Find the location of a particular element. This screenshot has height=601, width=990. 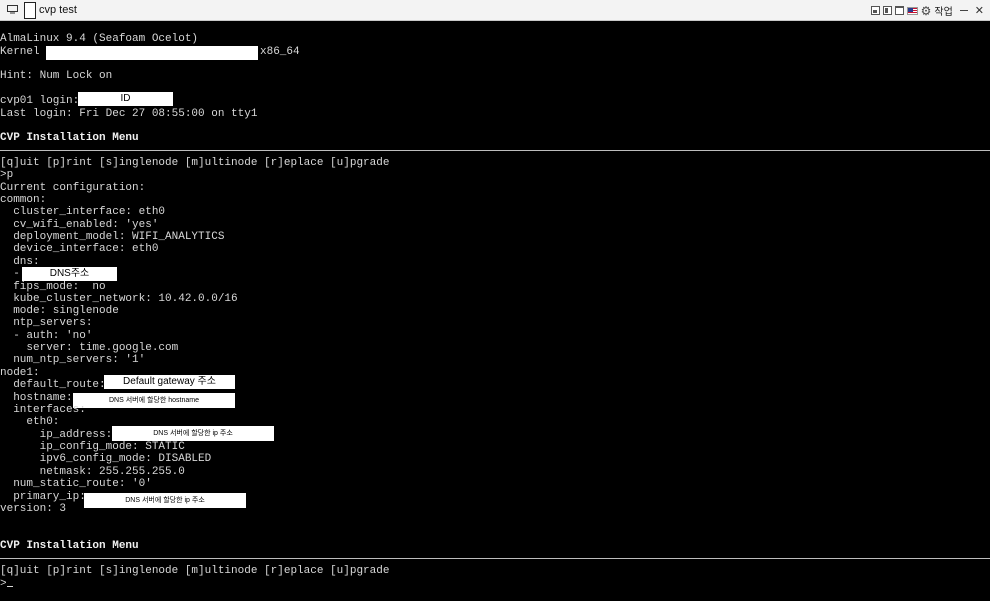

default-gateway-redaction: Default gateway 주소 is located at coordinates (169, 382).